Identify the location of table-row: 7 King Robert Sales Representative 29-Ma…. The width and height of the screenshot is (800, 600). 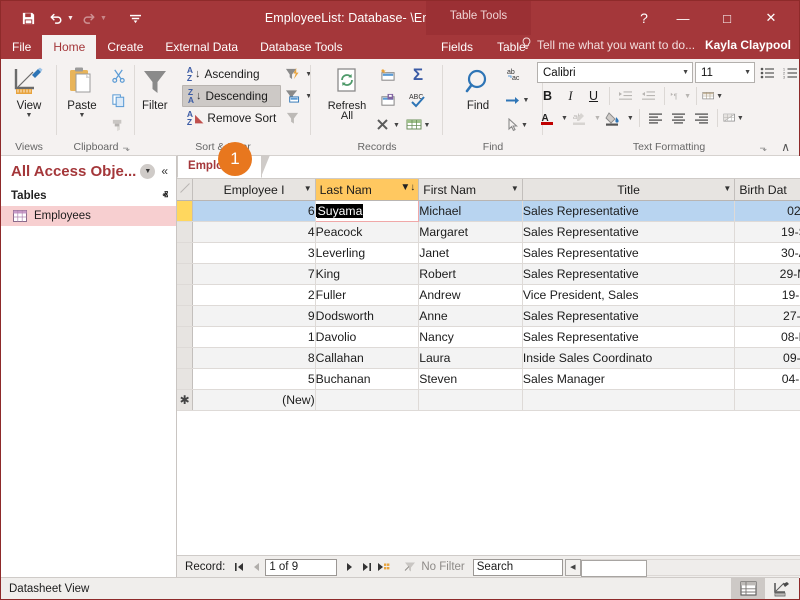
(488, 274).